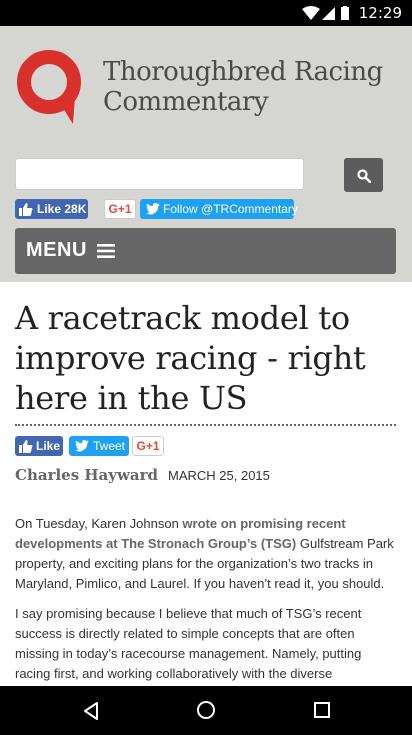 The width and height of the screenshot is (412, 735). I want to click on share-like-button: Like, so click(39, 446).